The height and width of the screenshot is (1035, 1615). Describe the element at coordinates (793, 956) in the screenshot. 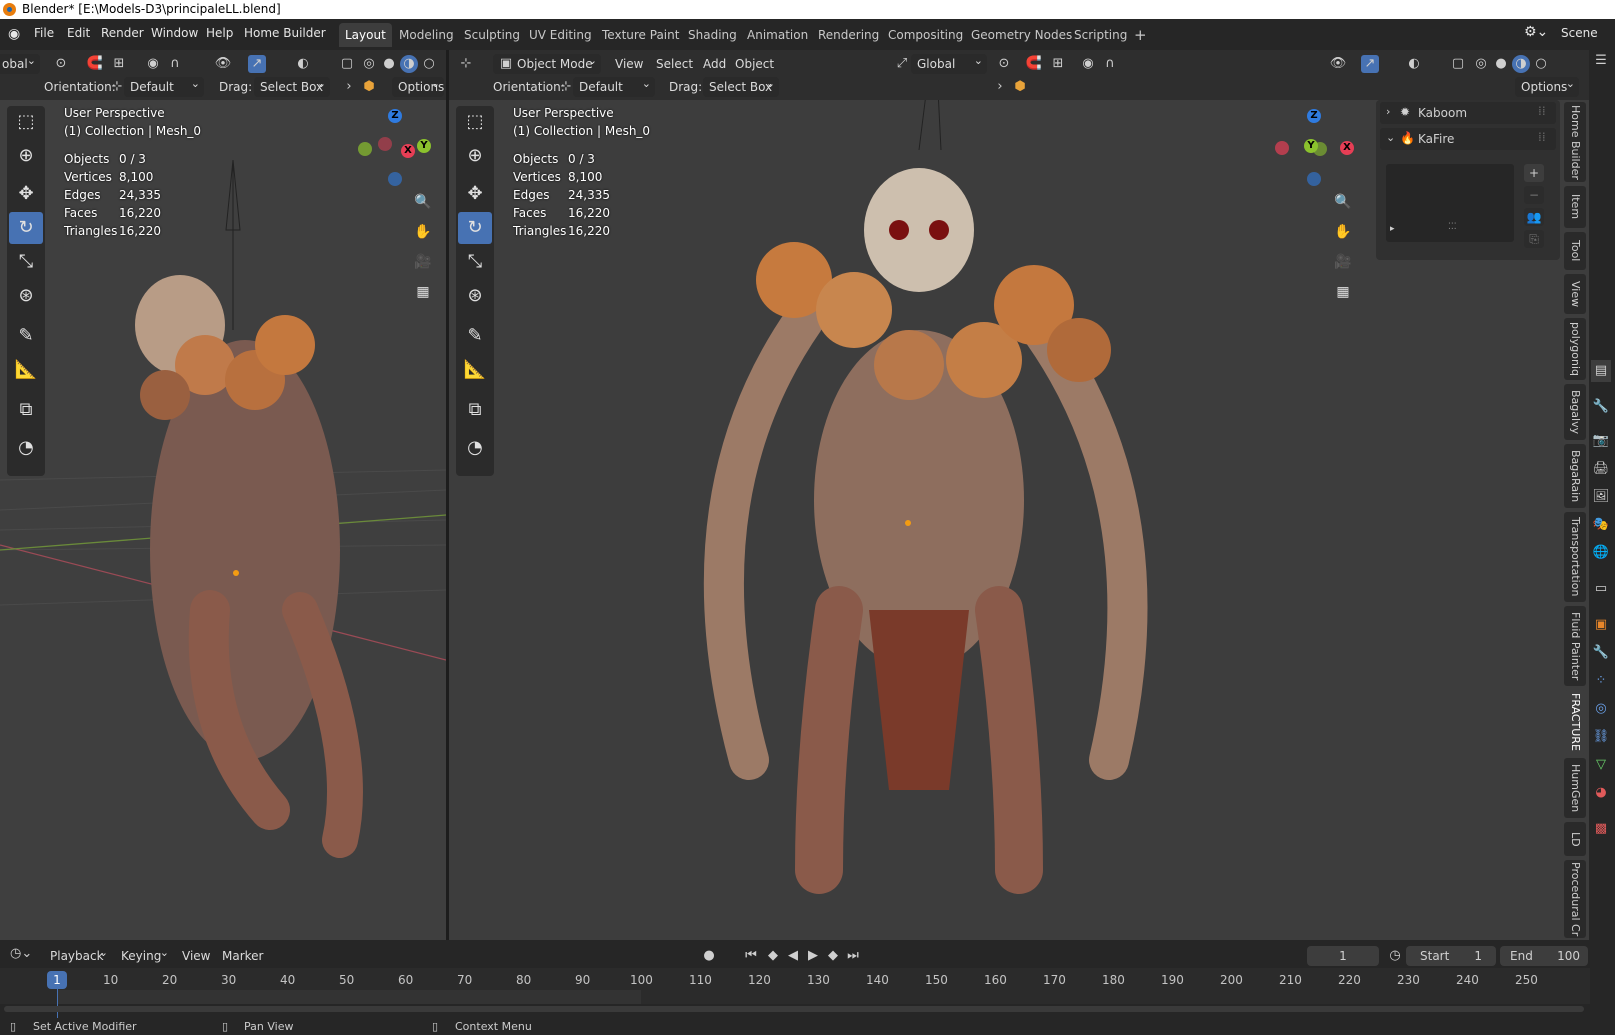

I see `play-reverse-icon: ◀` at that location.